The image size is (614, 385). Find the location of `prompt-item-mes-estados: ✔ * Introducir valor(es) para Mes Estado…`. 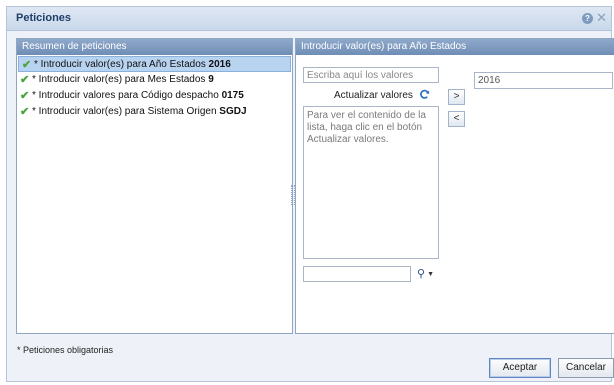

prompt-item-mes-estados: ✔ * Introducir valor(es) para Mes Estado… is located at coordinates (154, 80).